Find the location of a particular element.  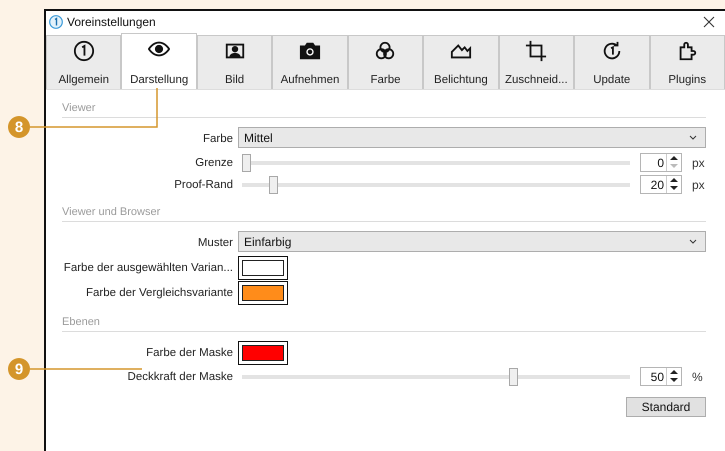

number-field: 20 is located at coordinates (661, 184).